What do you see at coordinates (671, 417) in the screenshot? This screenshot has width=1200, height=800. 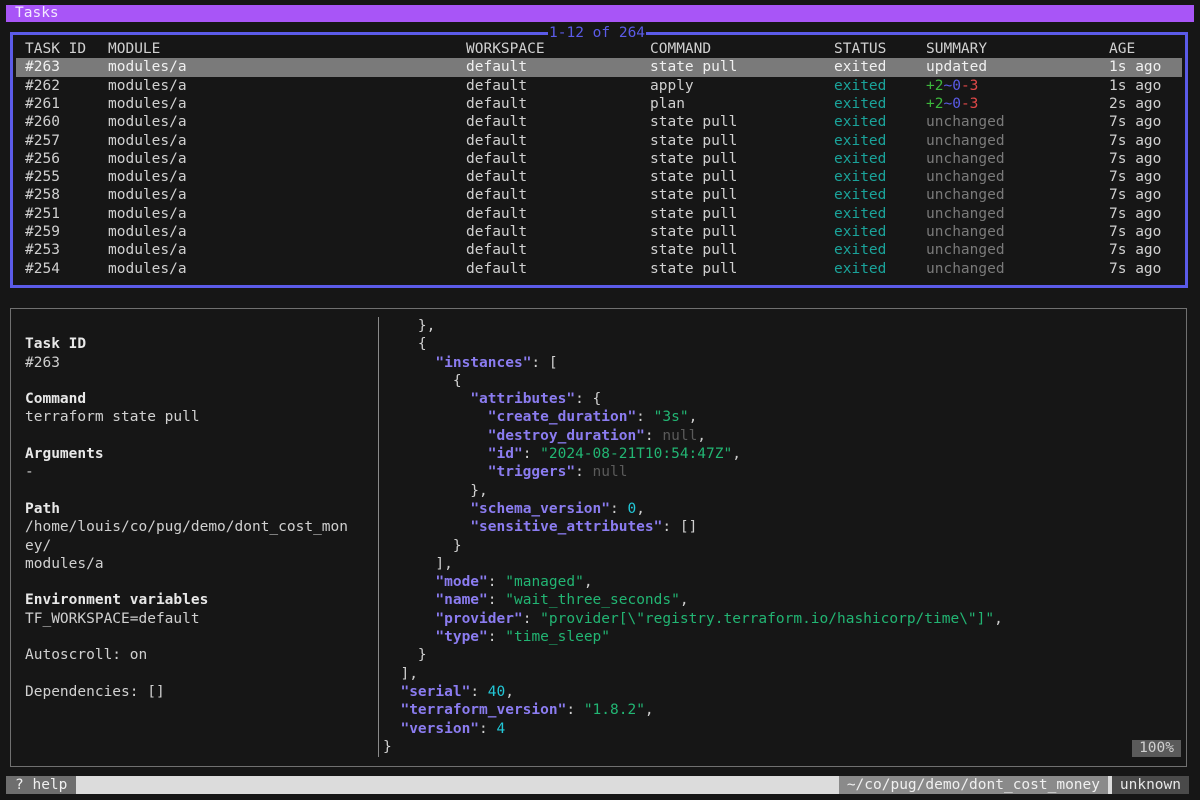 I see `json-string: "3s"` at bounding box center [671, 417].